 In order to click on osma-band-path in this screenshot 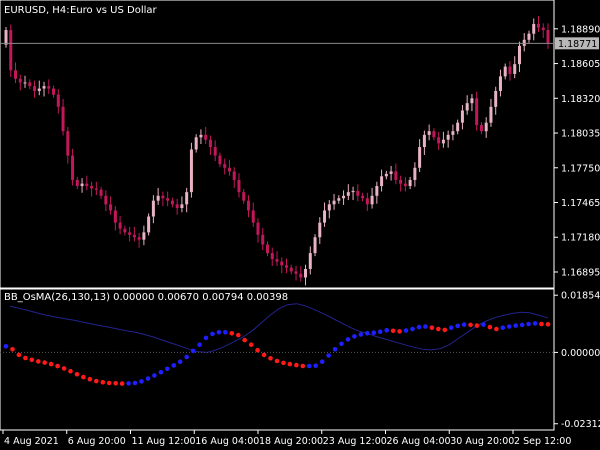, I will do `click(279, 328)`.